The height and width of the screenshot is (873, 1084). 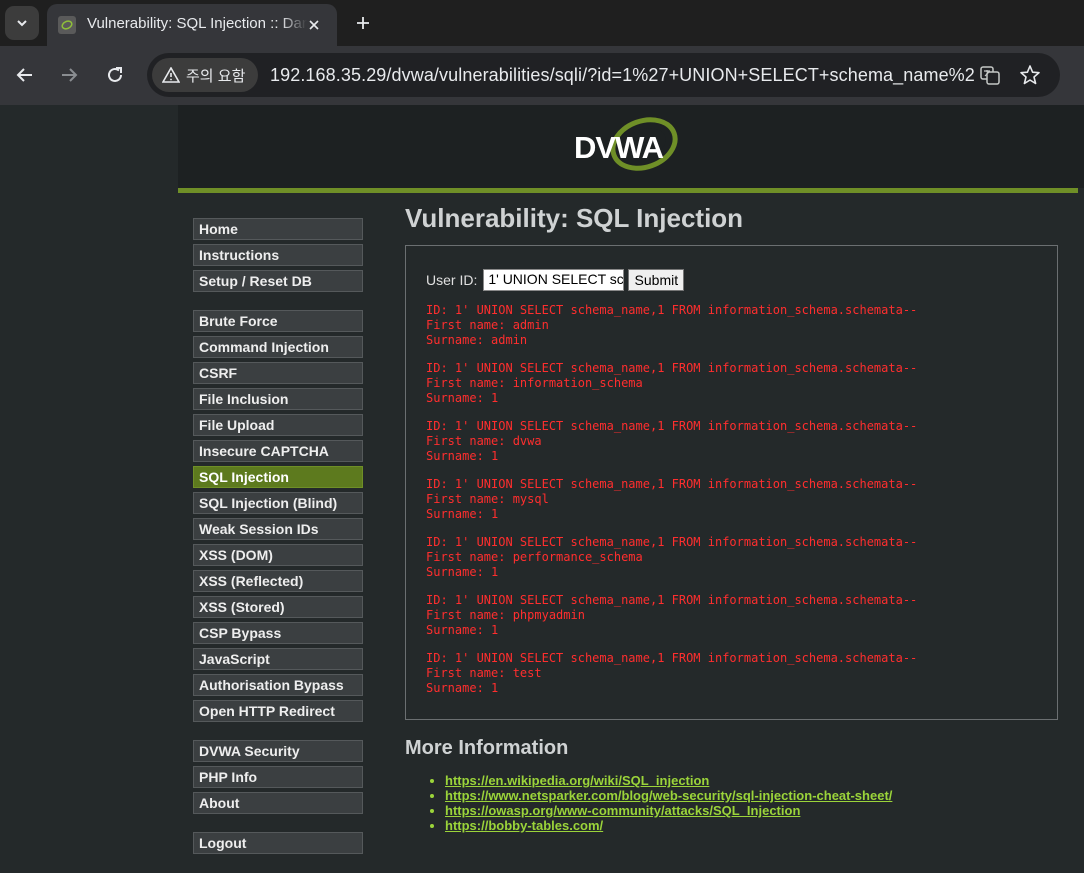 I want to click on menu-item-logout: Logout, so click(x=278, y=843).